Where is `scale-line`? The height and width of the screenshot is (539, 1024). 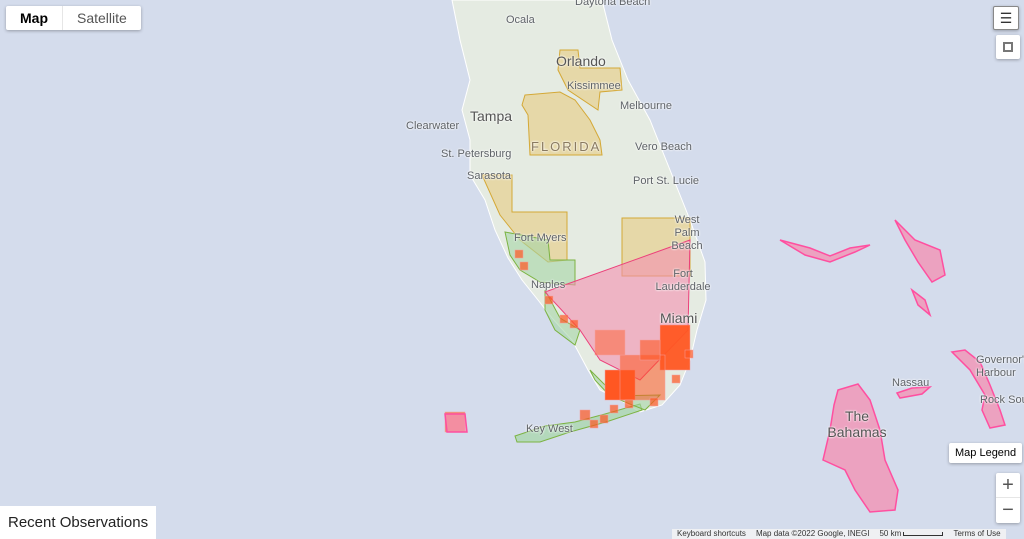
scale-line is located at coordinates (923, 534).